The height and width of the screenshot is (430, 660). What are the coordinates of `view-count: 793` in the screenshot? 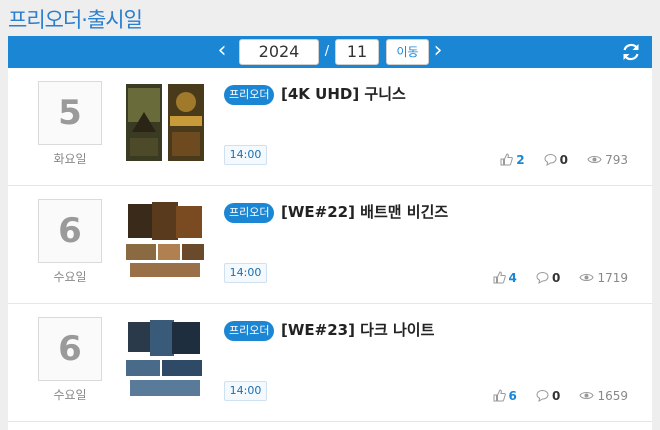 It's located at (607, 160).